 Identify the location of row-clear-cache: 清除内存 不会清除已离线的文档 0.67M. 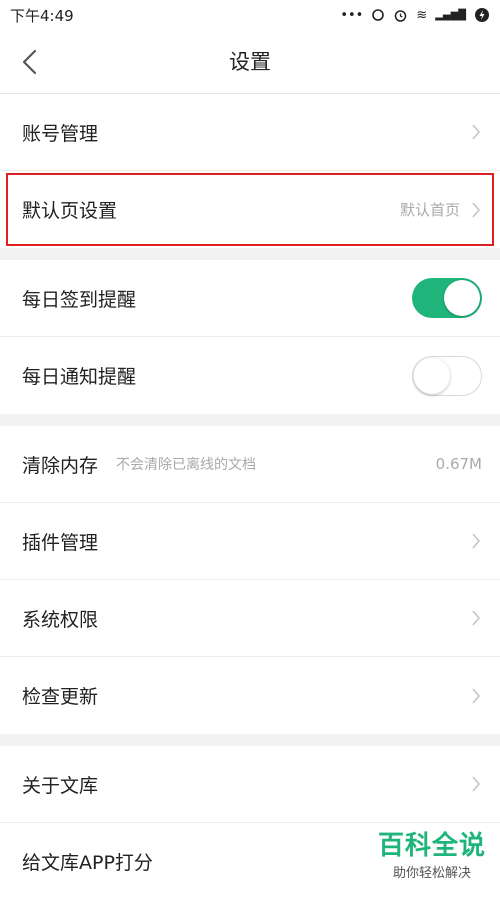
(250, 464).